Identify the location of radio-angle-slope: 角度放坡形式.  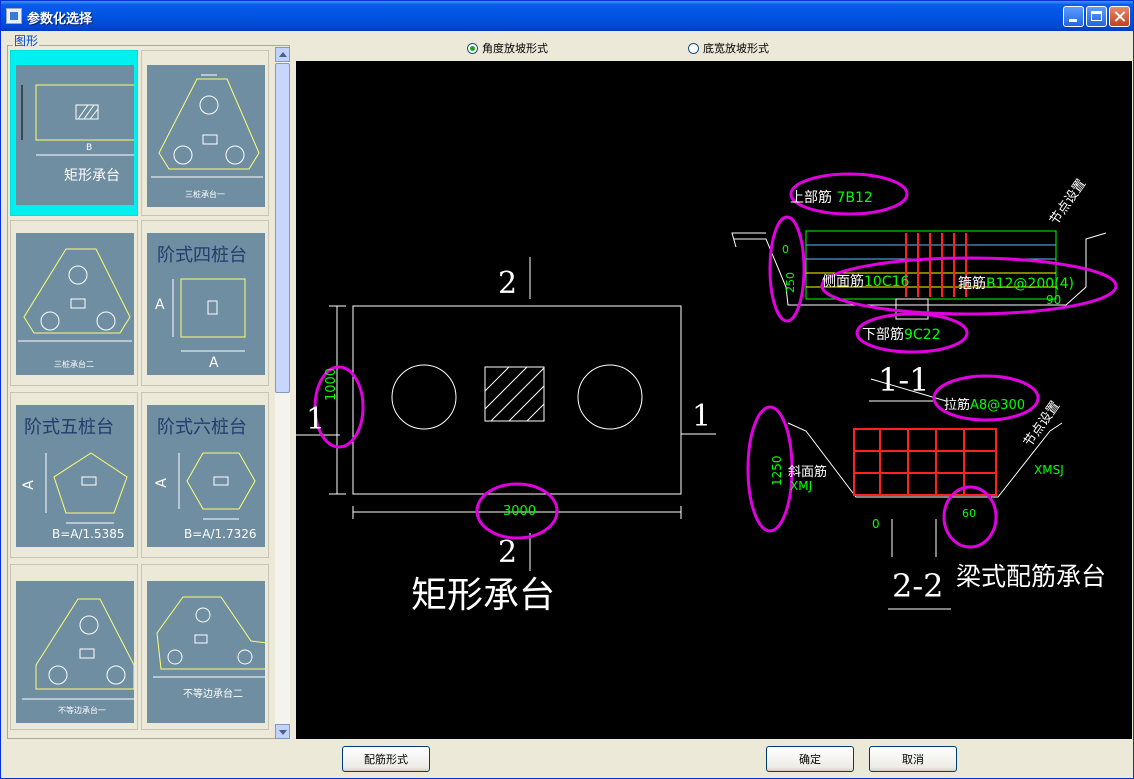
(507, 48).